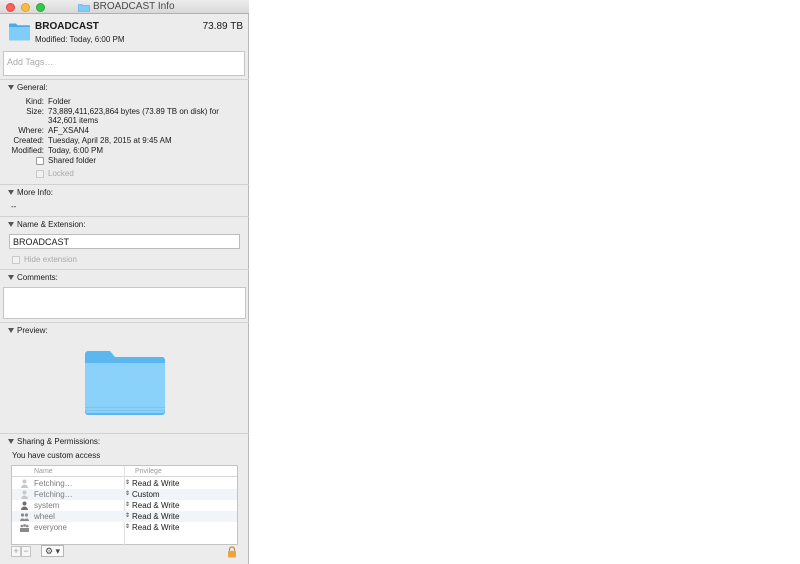 The height and width of the screenshot is (564, 800). I want to click on table-row: system ⇕ Read & Write, so click(124, 505).